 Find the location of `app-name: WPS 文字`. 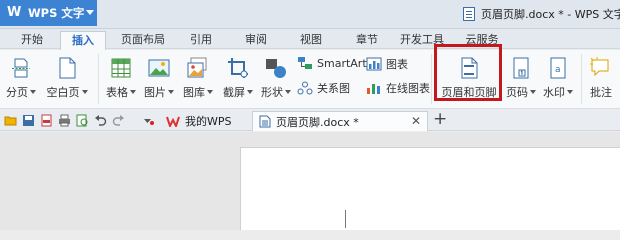

app-name: WPS 文字 is located at coordinates (56, 13).